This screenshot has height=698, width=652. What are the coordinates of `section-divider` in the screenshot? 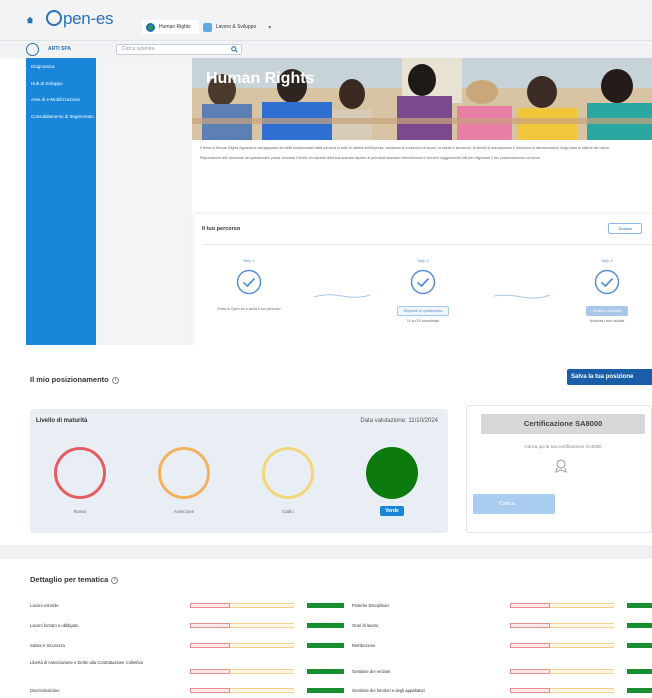 It's located at (326, 552).